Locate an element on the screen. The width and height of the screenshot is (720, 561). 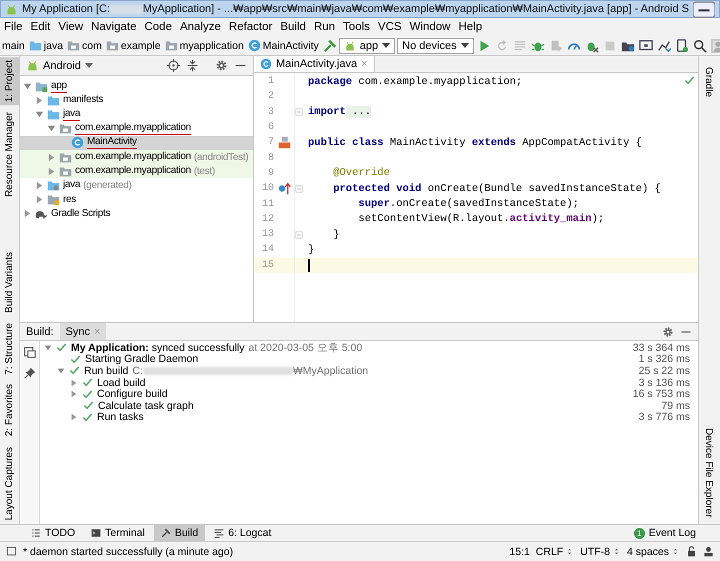
tree-item: manifests is located at coordinates (136, 100).